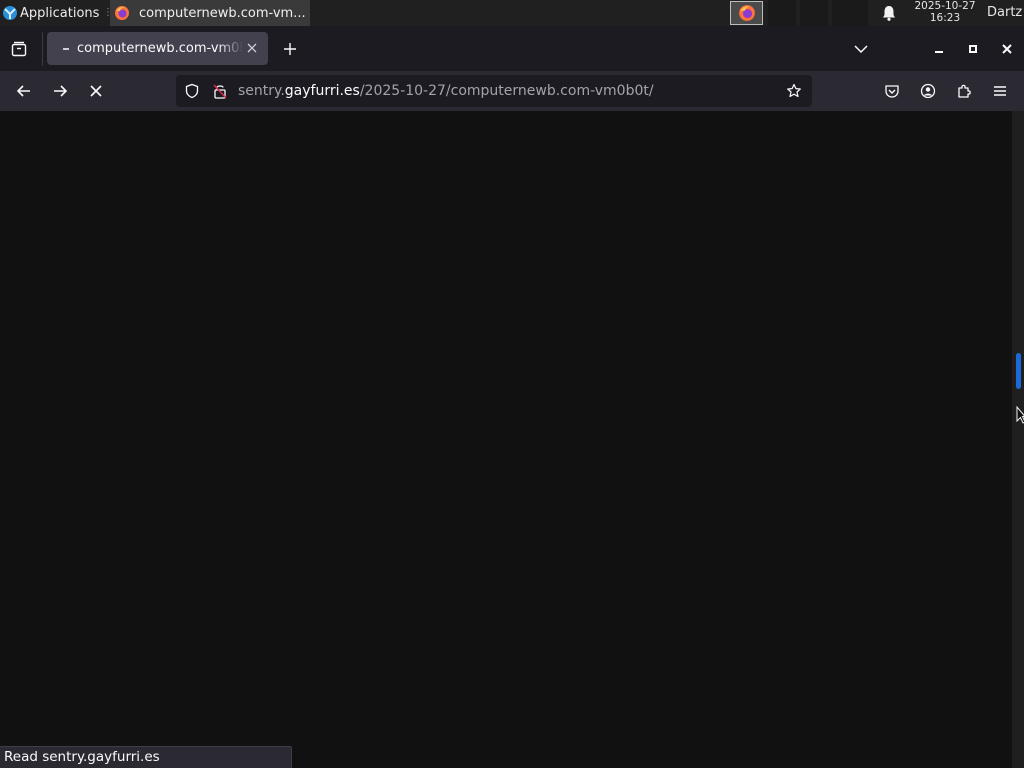 Image resolution: width=1024 pixels, height=768 pixels. I want to click on applications-label: Applications, so click(60, 13).